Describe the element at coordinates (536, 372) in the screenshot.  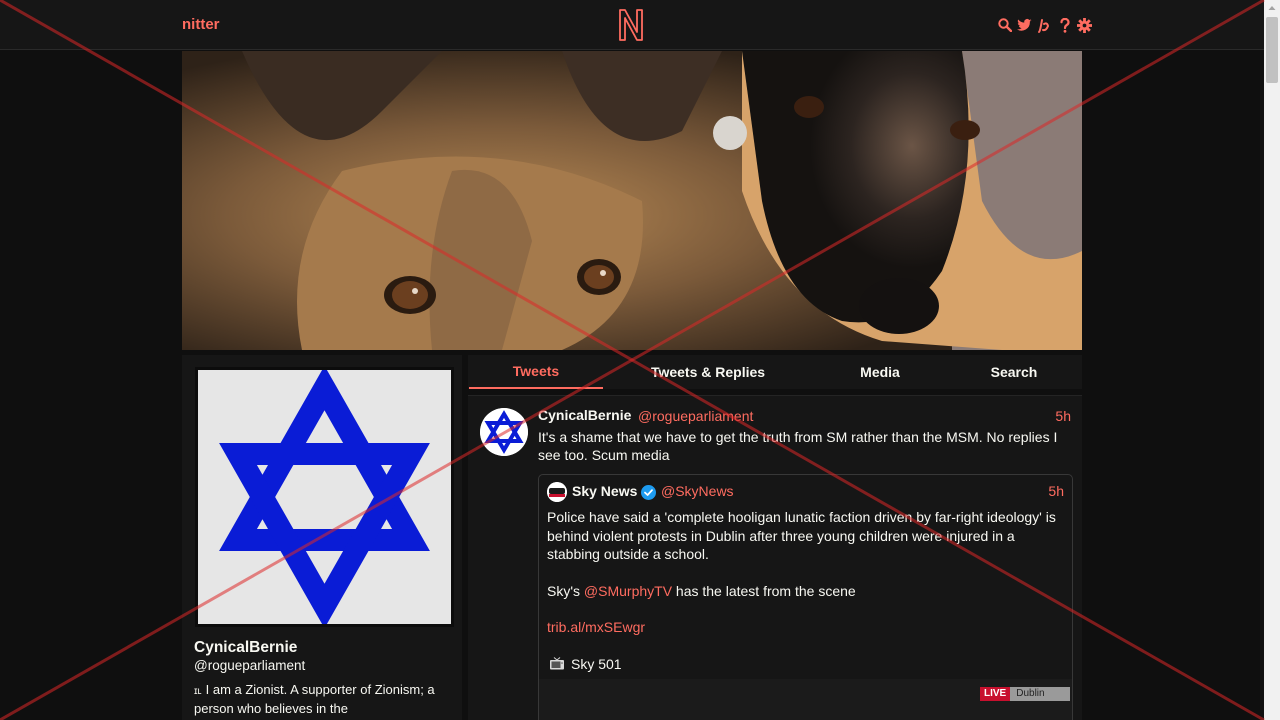
I see `tab-tweets: Tweets` at that location.